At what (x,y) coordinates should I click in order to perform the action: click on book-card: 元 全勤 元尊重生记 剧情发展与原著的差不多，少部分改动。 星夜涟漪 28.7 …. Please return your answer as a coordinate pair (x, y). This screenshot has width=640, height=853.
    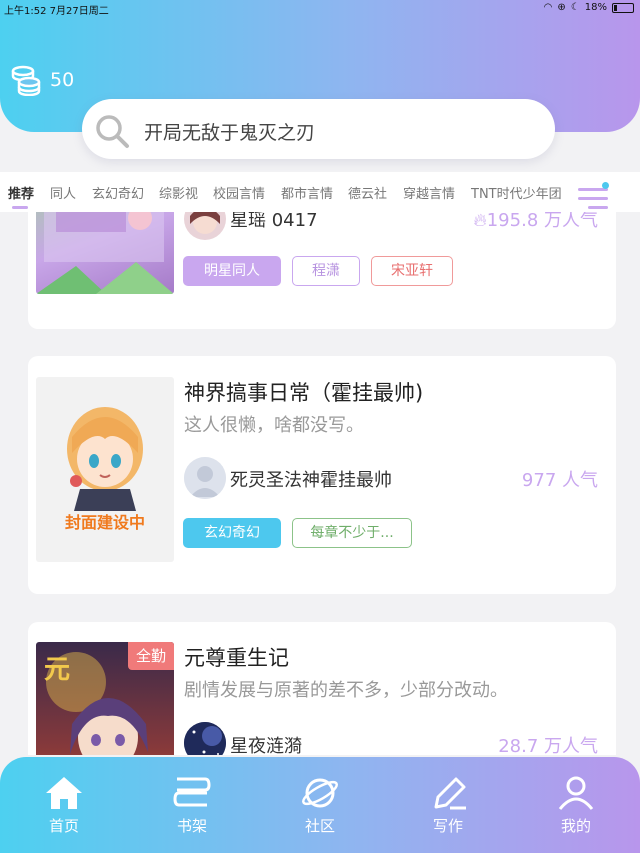
    Looking at the image, I should click on (322, 688).